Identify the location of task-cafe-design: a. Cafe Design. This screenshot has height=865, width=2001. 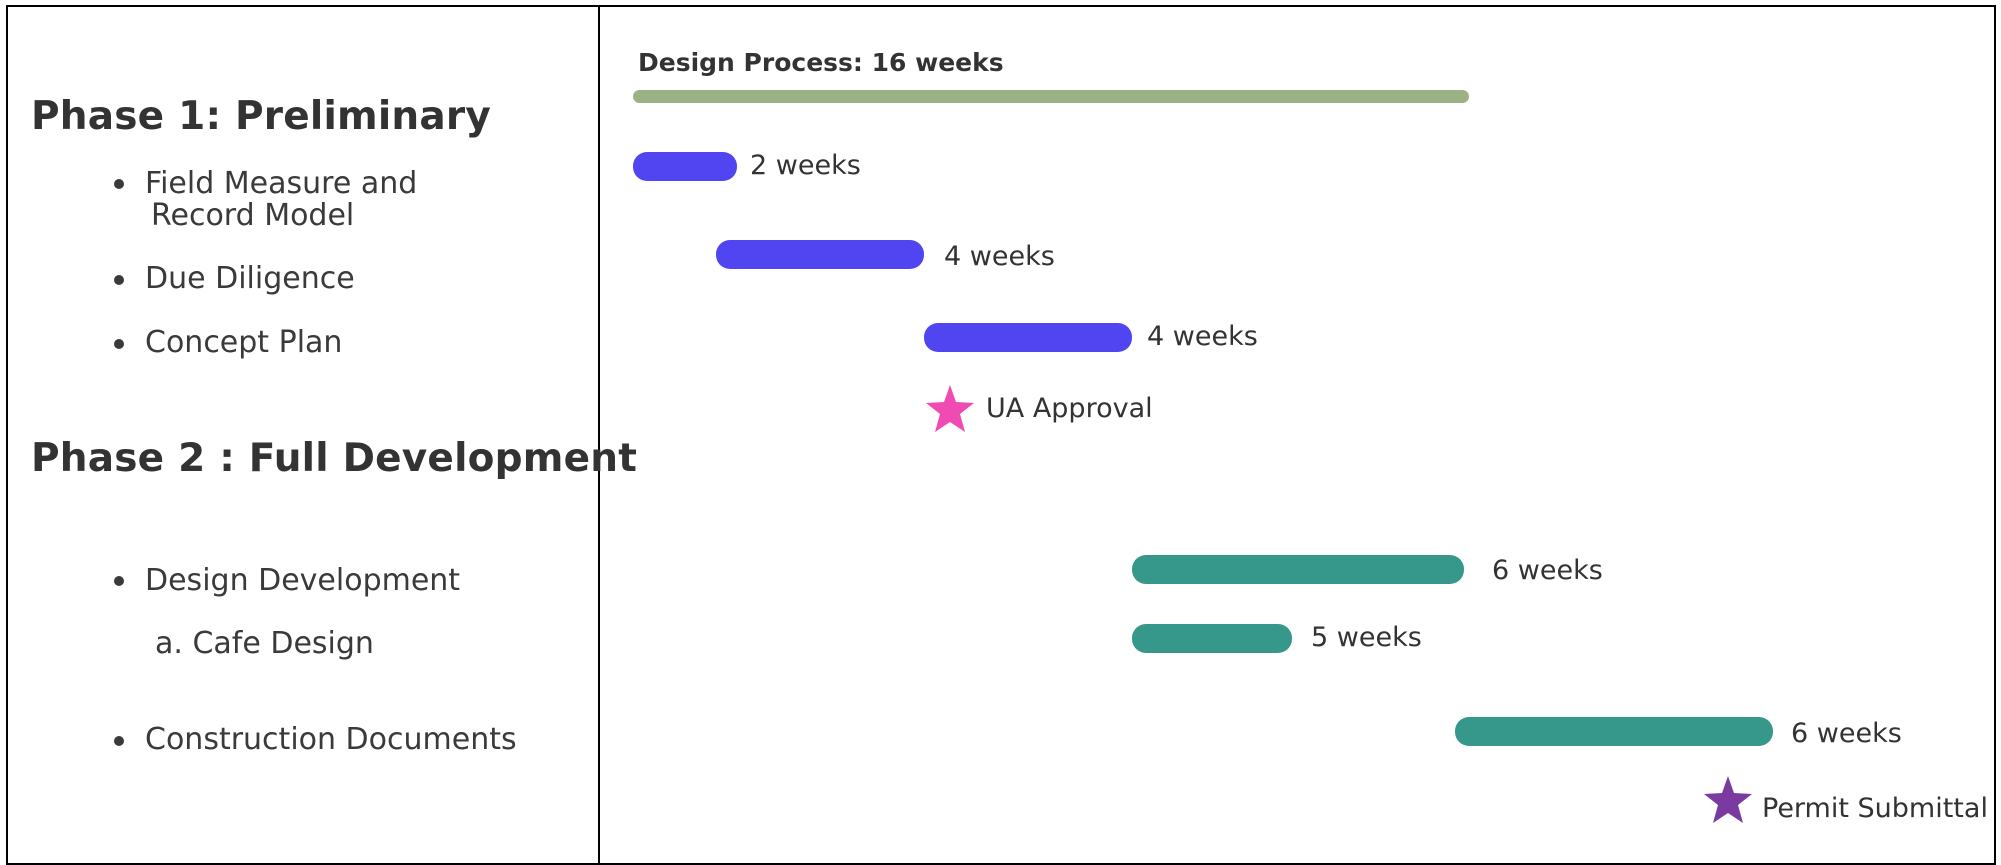
(264, 643).